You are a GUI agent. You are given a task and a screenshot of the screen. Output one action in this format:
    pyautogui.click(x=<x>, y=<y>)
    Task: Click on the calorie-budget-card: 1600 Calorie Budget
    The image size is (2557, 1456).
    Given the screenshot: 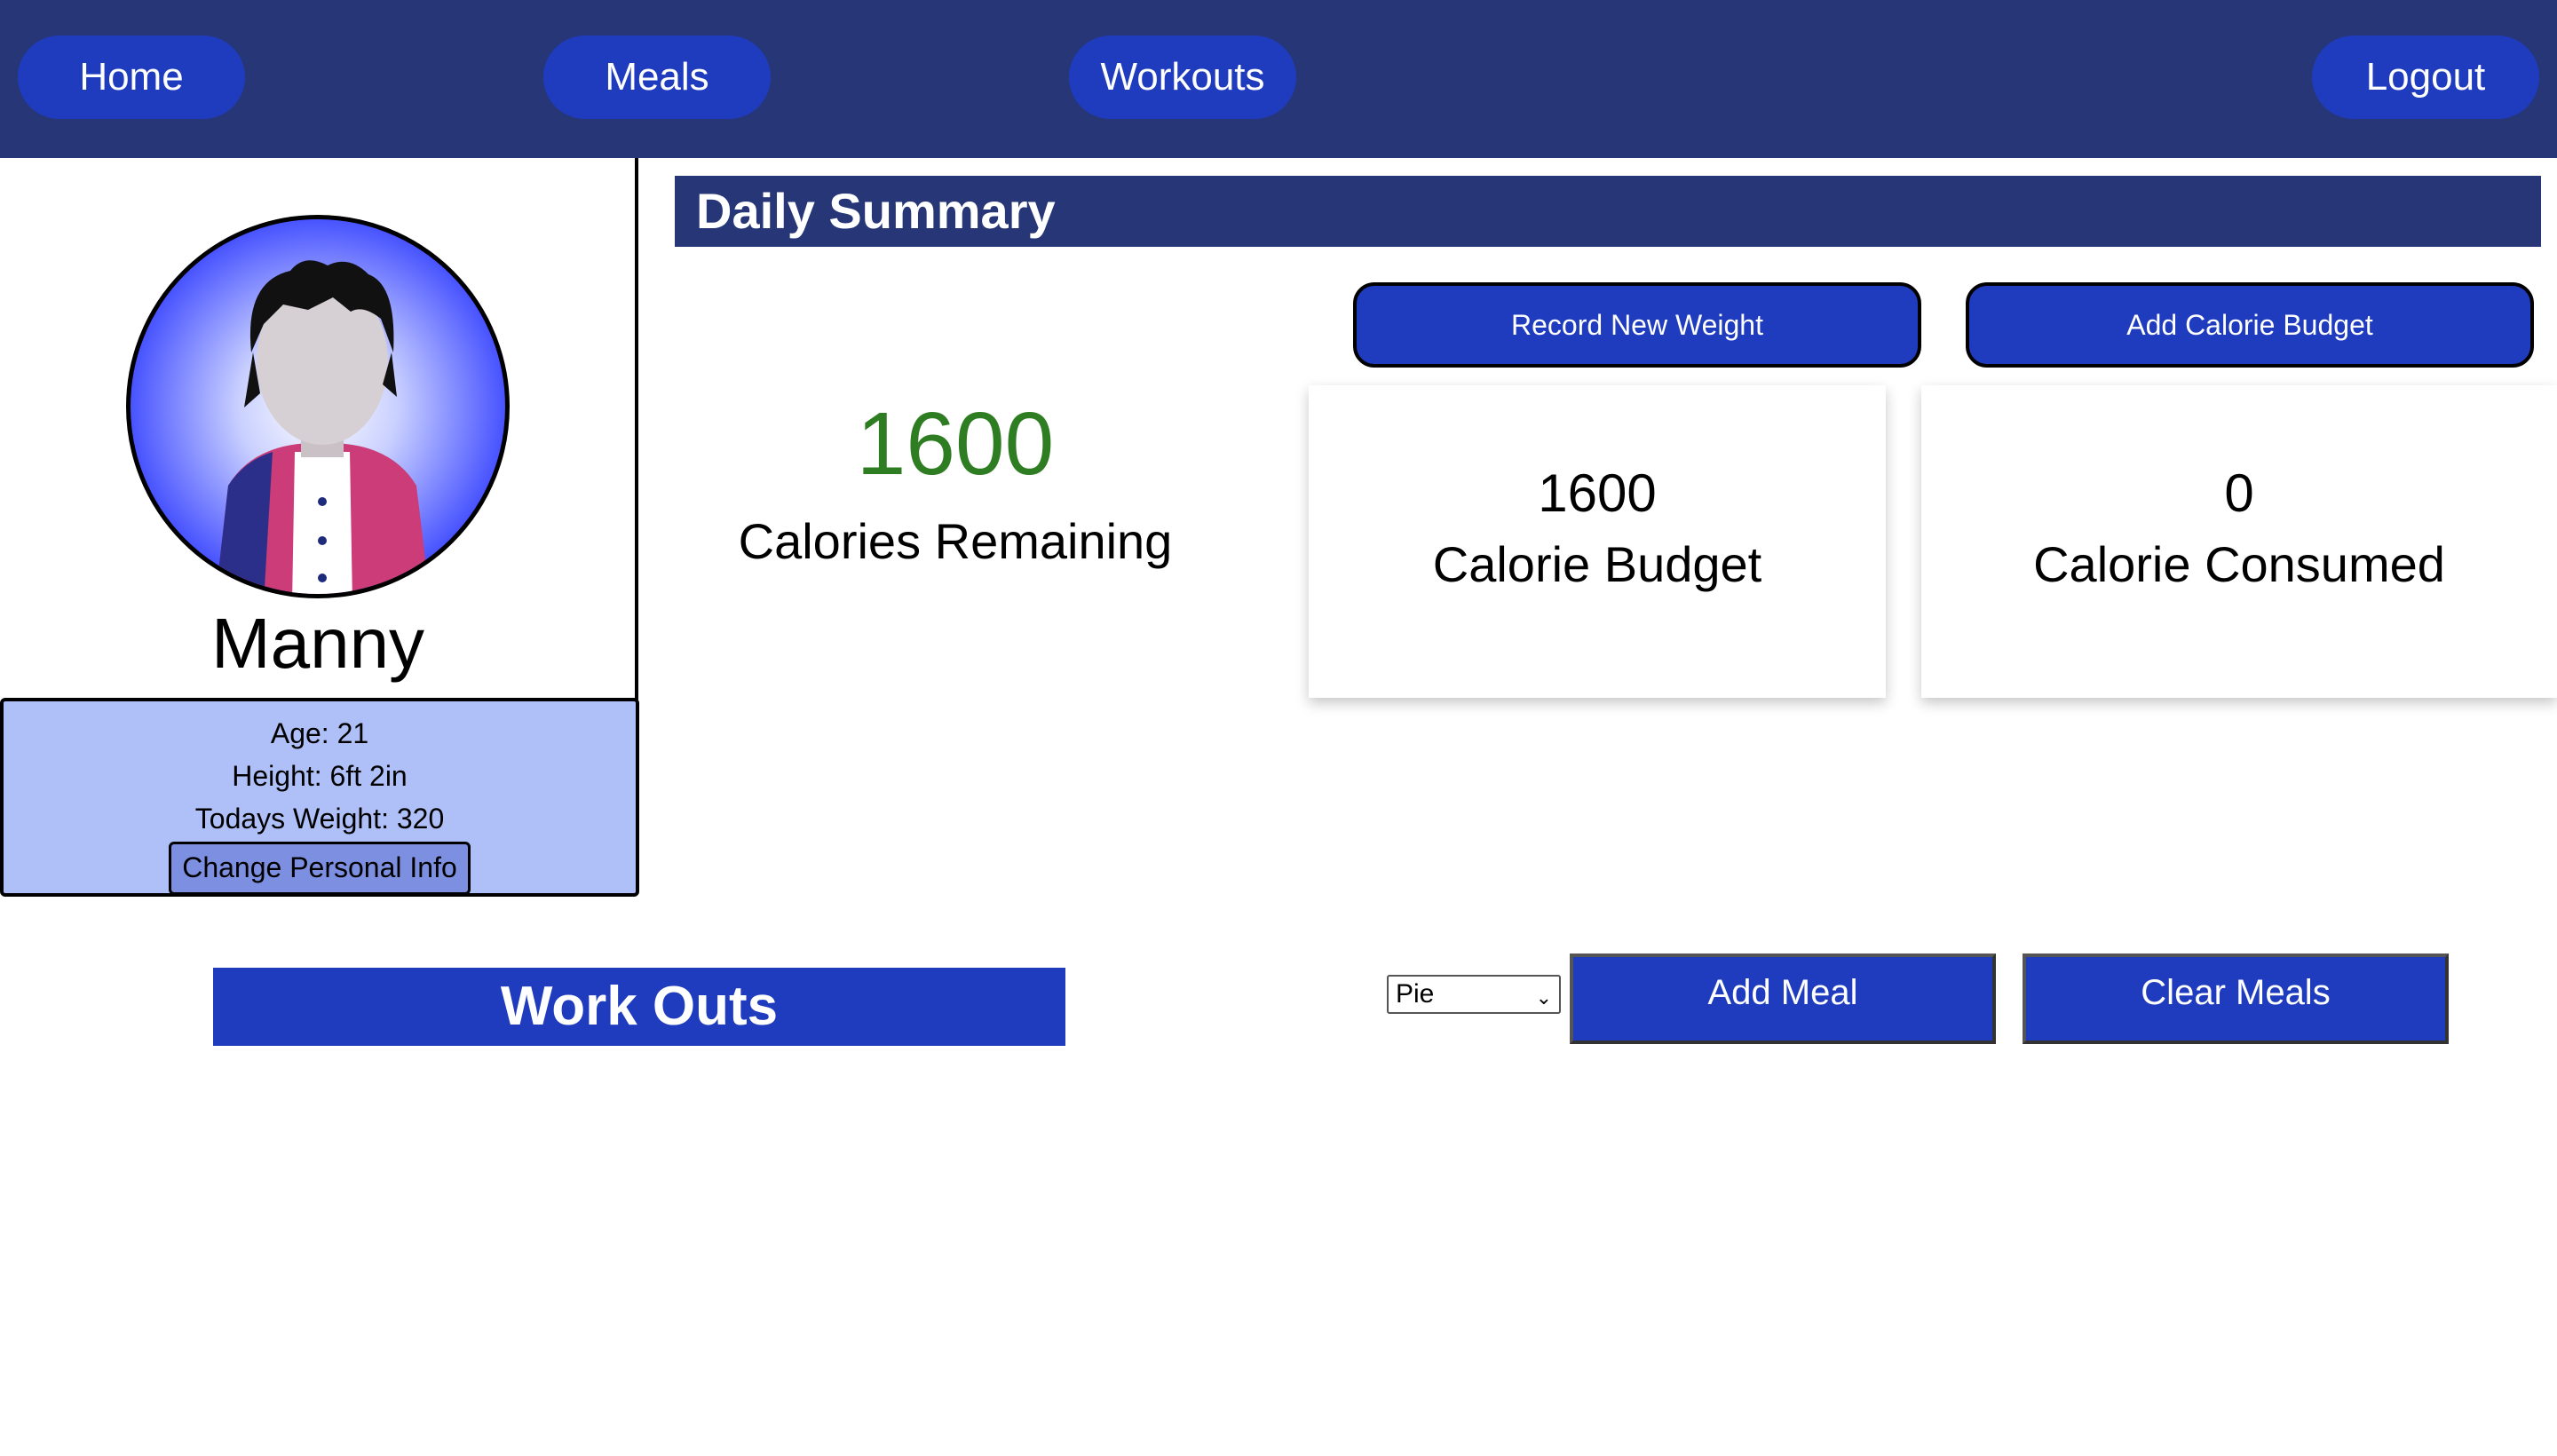 What is the action you would take?
    pyautogui.click(x=1597, y=541)
    